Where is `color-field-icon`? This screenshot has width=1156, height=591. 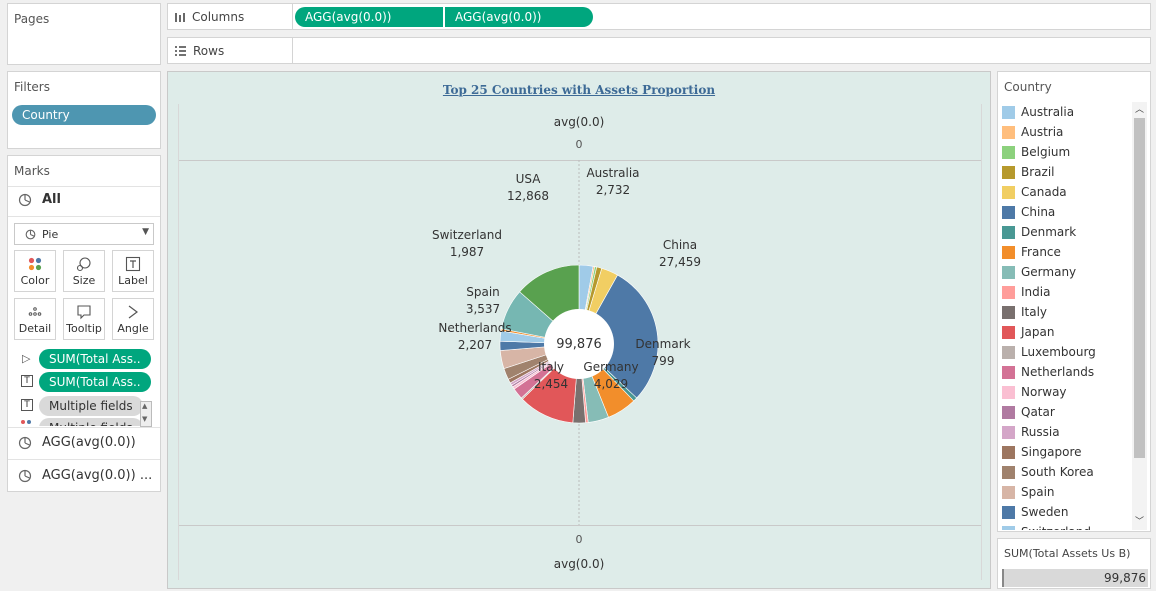
color-field-icon is located at coordinates (23, 422).